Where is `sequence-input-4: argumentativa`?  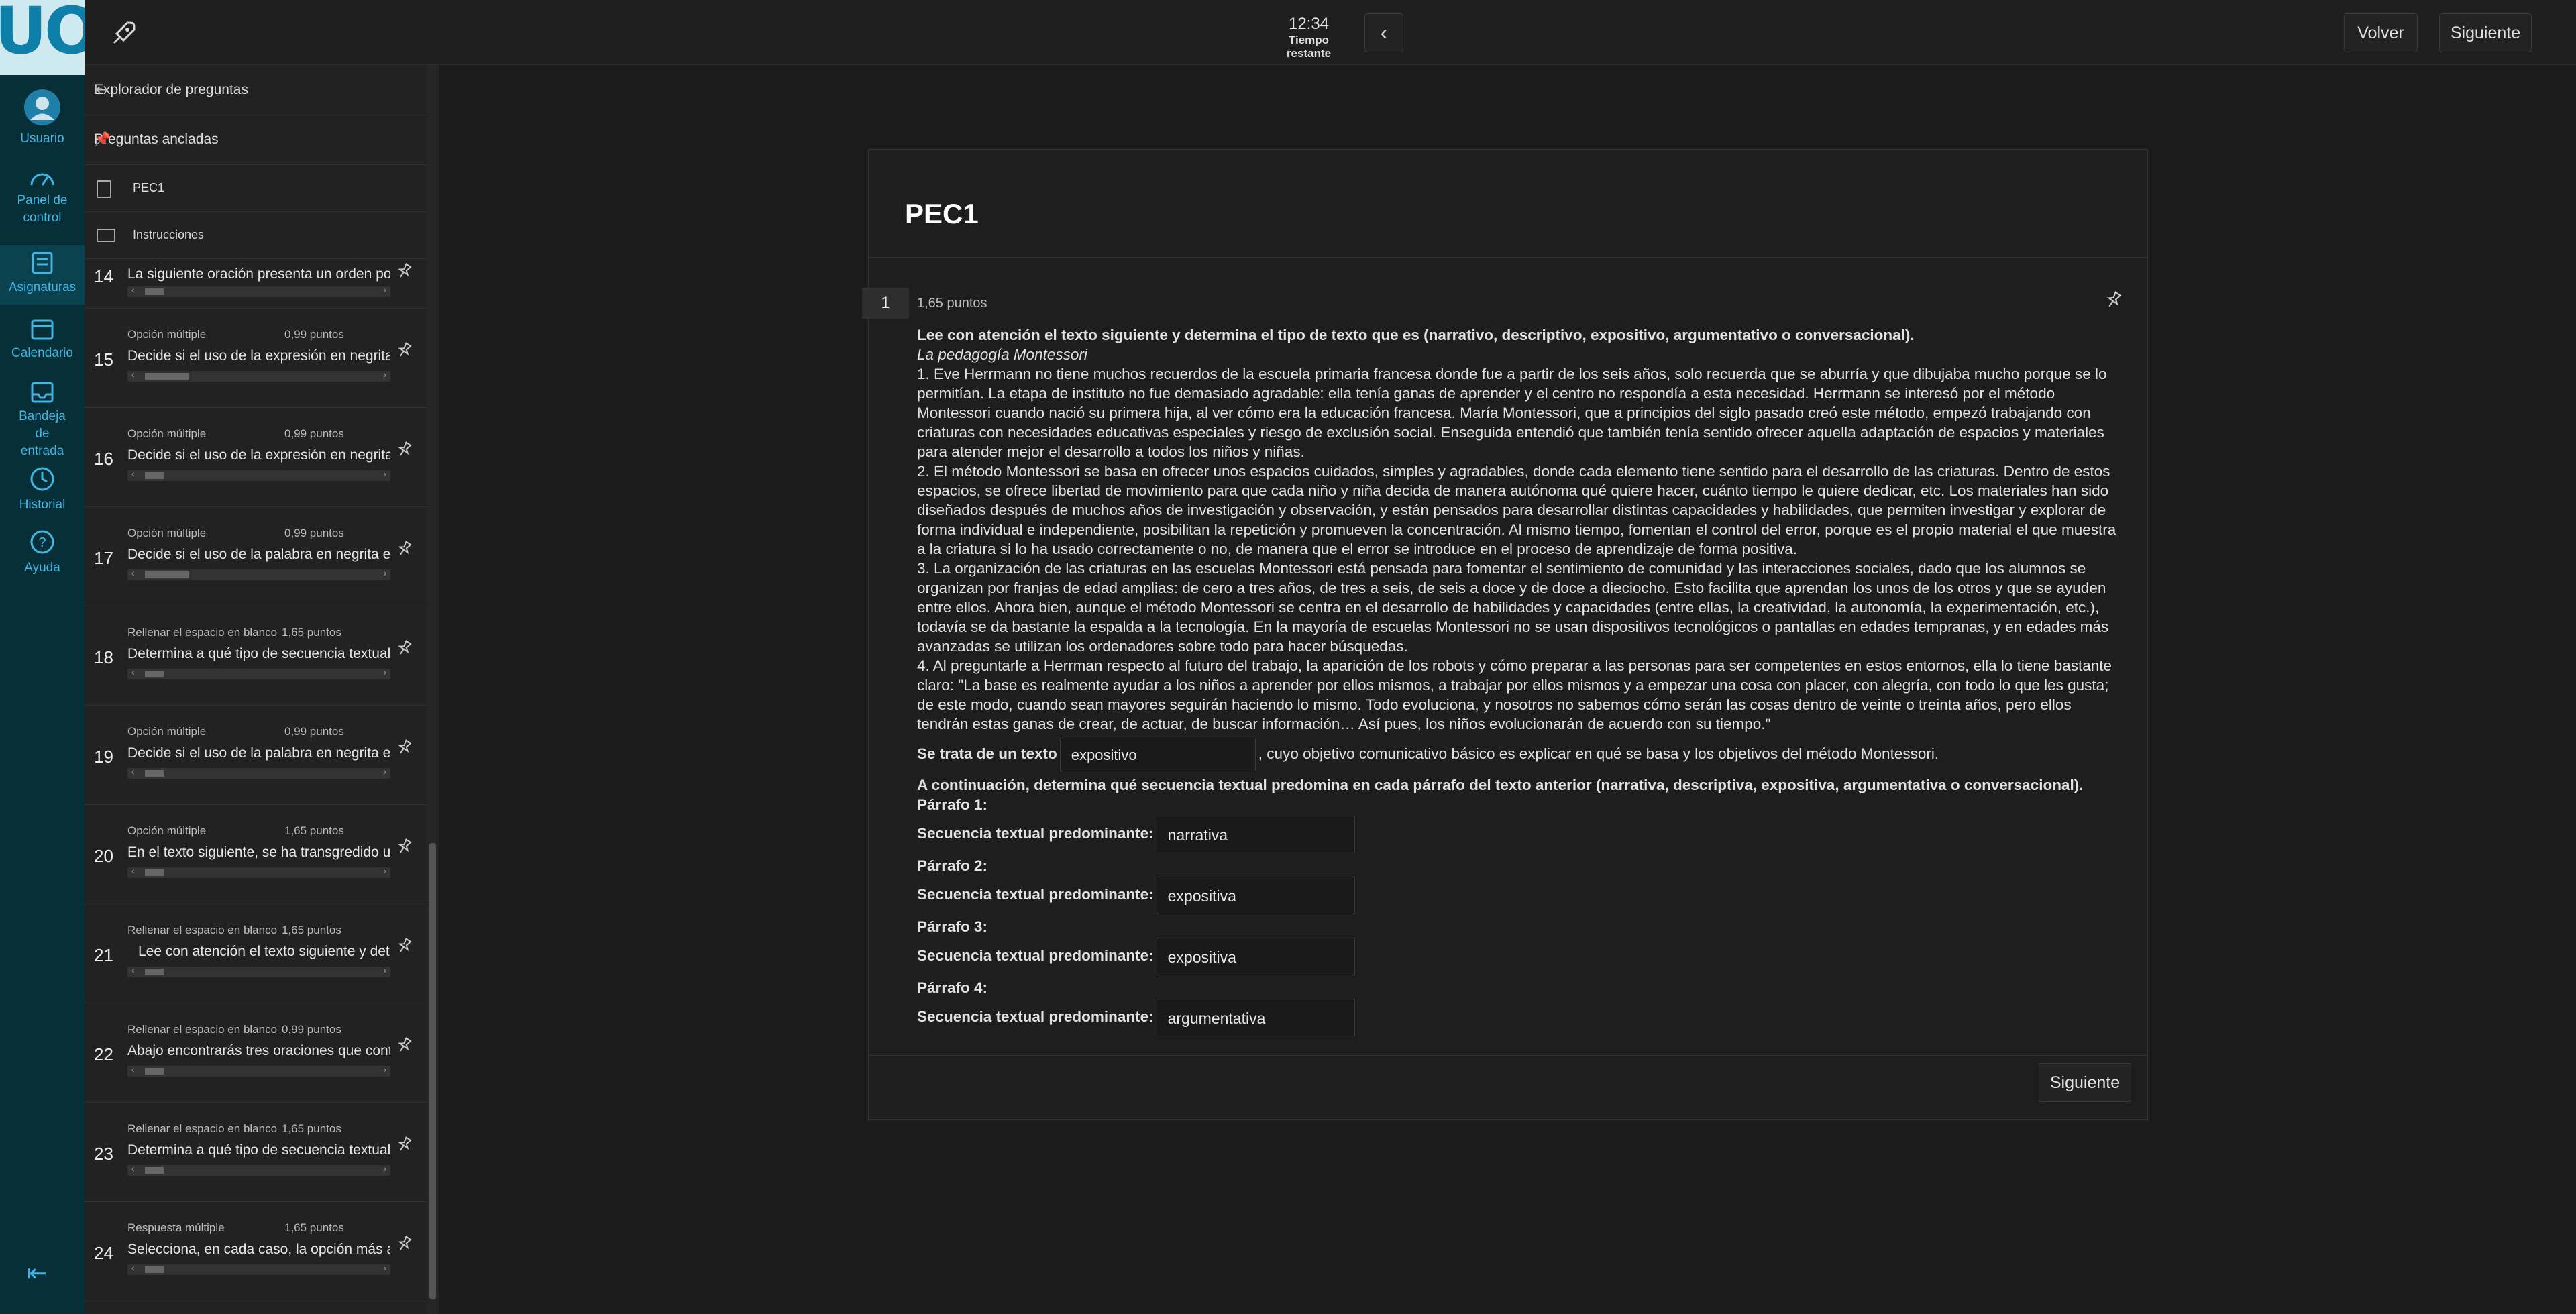 sequence-input-4: argumentativa is located at coordinates (1255, 1018).